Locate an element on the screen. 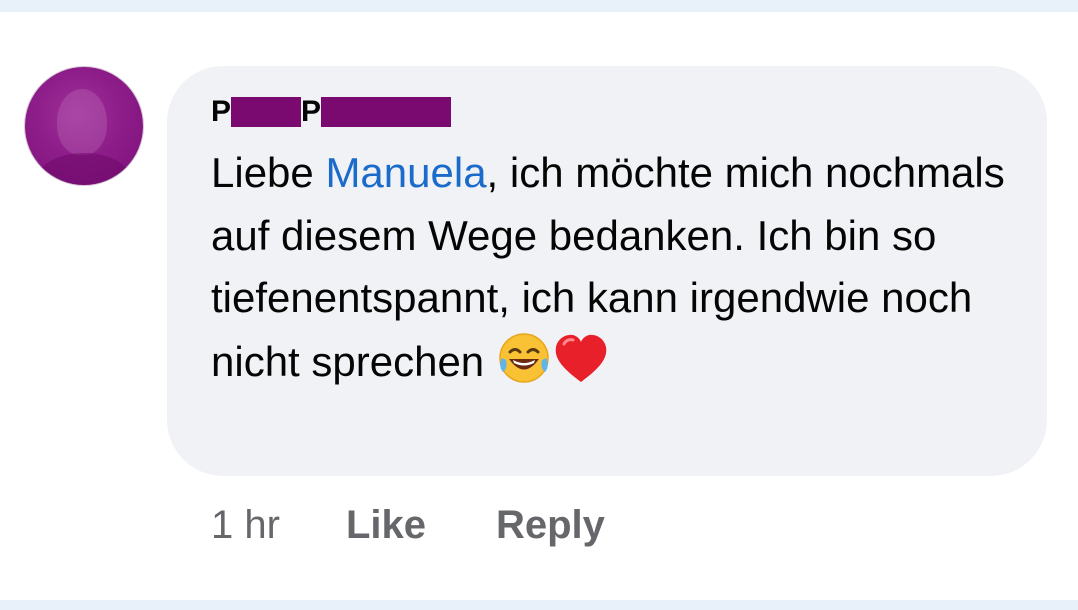 This screenshot has width=1078, height=610. comment-timestamp: 1 hr is located at coordinates (245, 525).